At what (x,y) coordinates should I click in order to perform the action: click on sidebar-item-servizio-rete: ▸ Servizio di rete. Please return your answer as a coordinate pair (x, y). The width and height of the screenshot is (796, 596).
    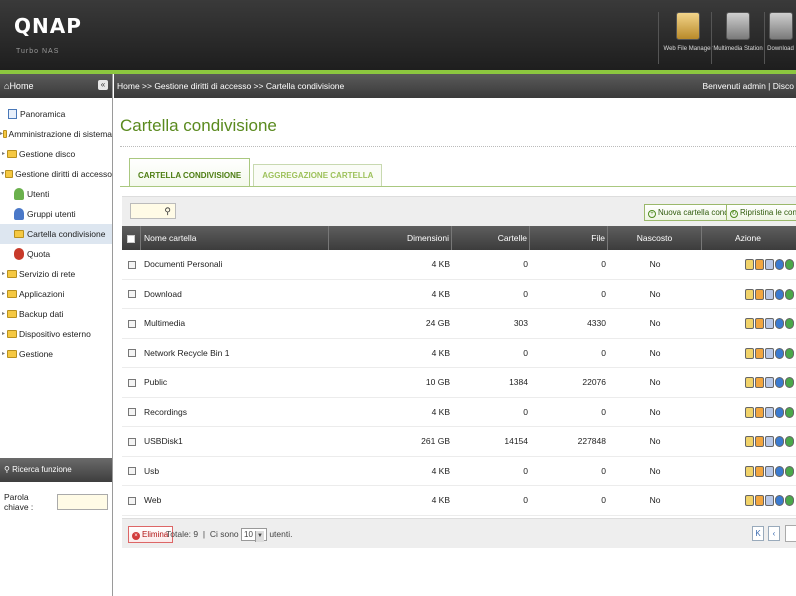
    Looking at the image, I should click on (56, 274).